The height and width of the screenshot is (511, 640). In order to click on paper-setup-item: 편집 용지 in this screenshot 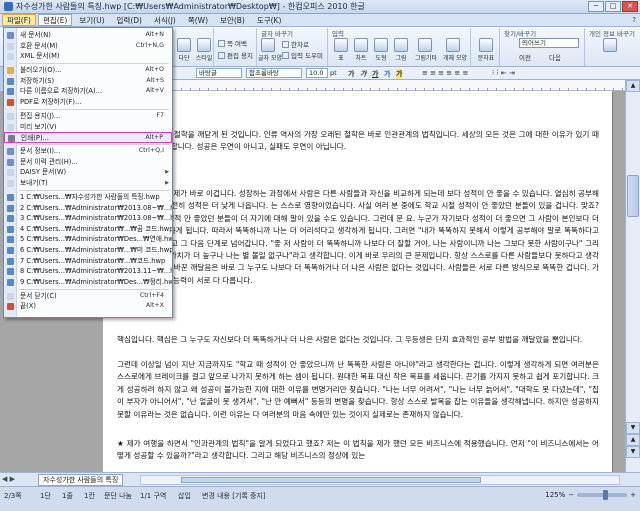, I will do `click(235, 55)`.